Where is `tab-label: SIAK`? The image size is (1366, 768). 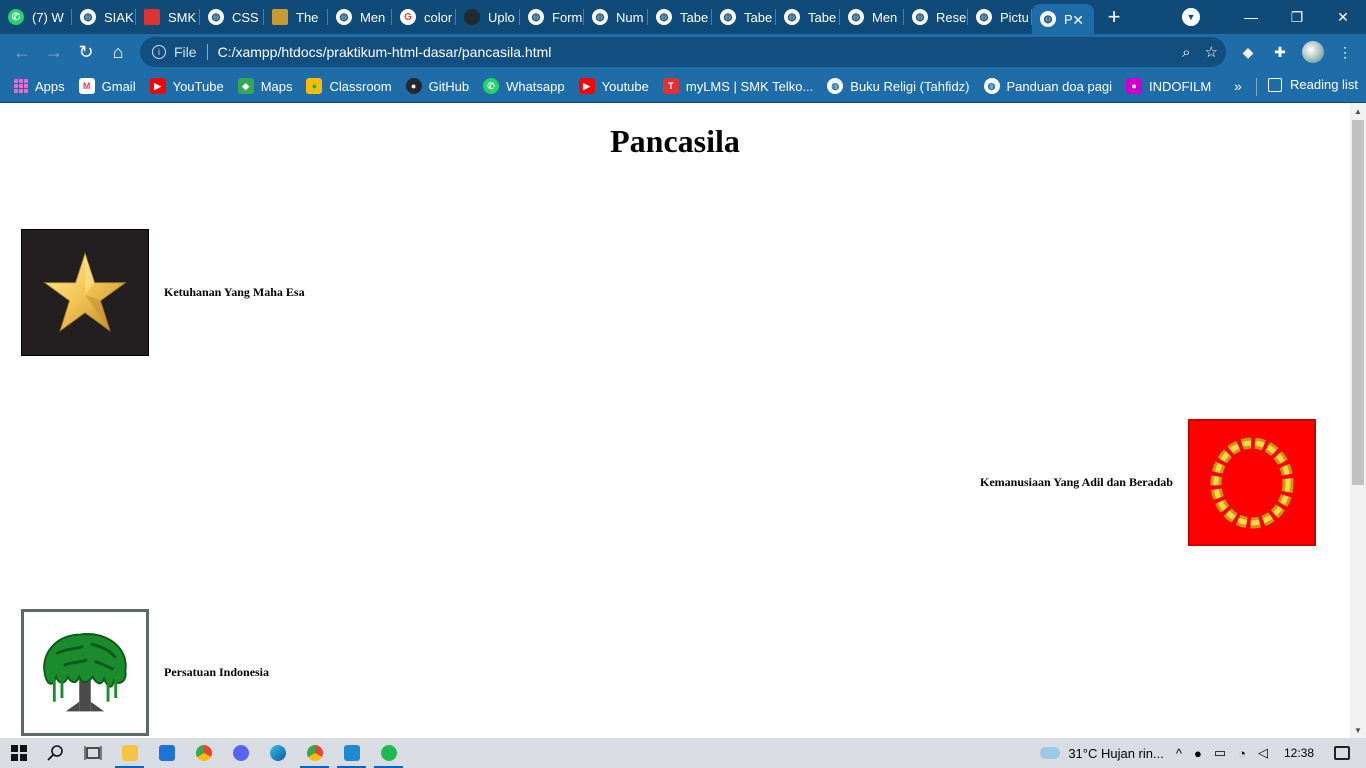
tab-label: SIAK is located at coordinates (119, 17).